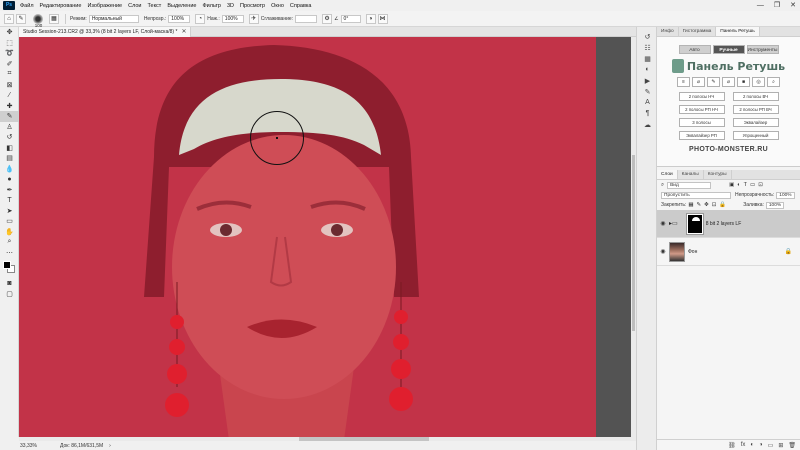 This screenshot has height=450, width=800. What do you see at coordinates (792, 445) in the screenshot?
I see `trash-icon: 🗑` at bounding box center [792, 445].